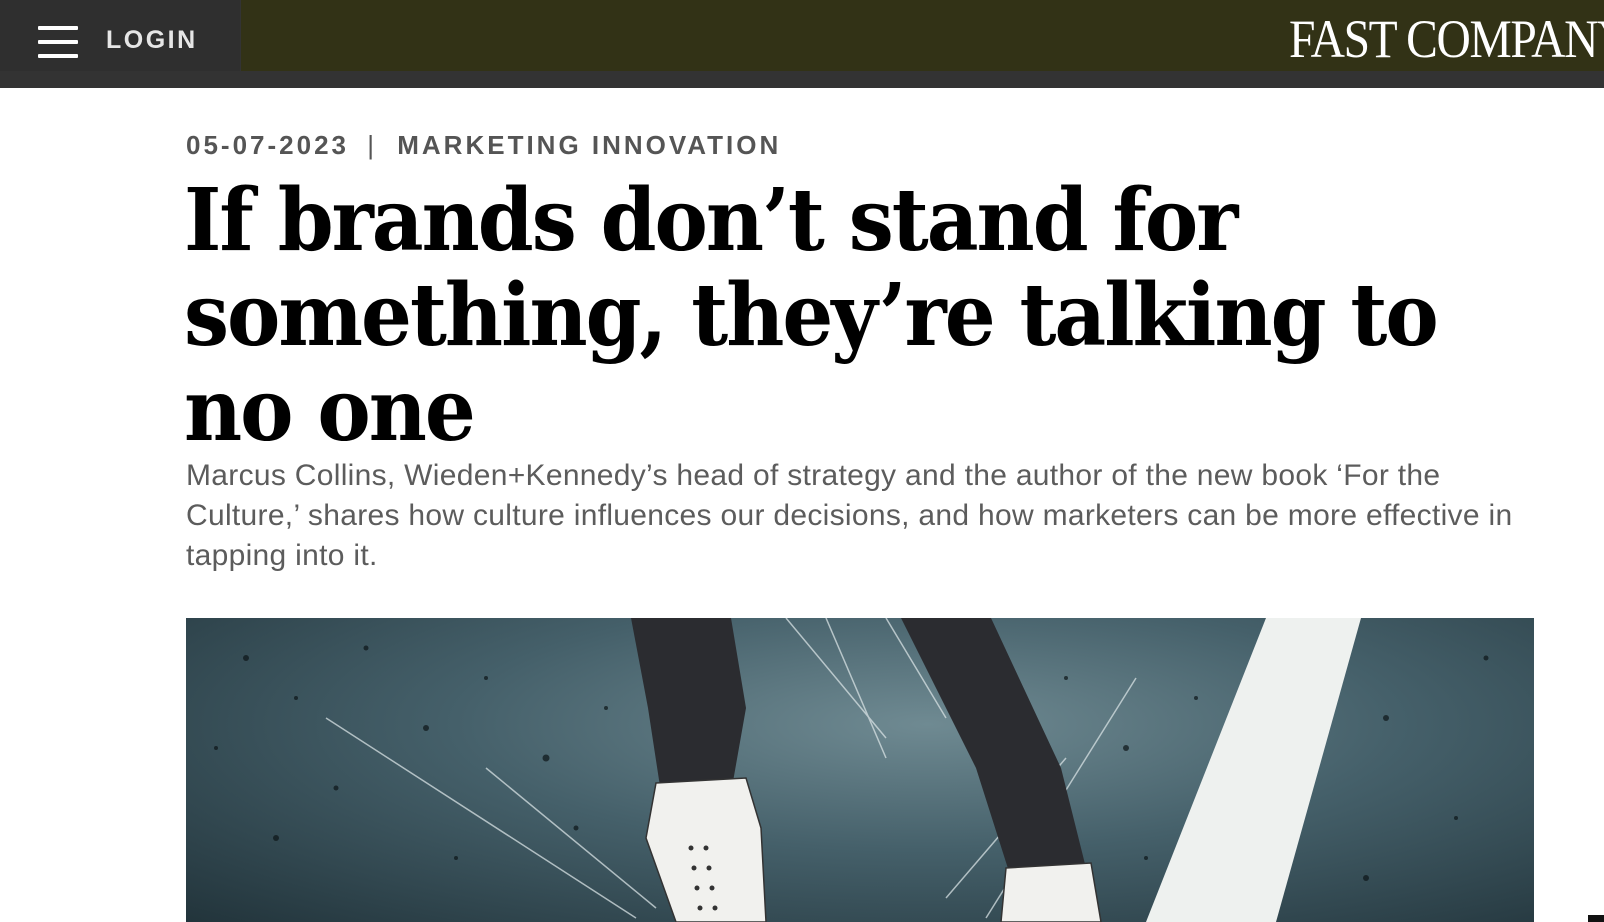 This screenshot has width=1604, height=922. I want to click on left-leg, so click(688, 705).